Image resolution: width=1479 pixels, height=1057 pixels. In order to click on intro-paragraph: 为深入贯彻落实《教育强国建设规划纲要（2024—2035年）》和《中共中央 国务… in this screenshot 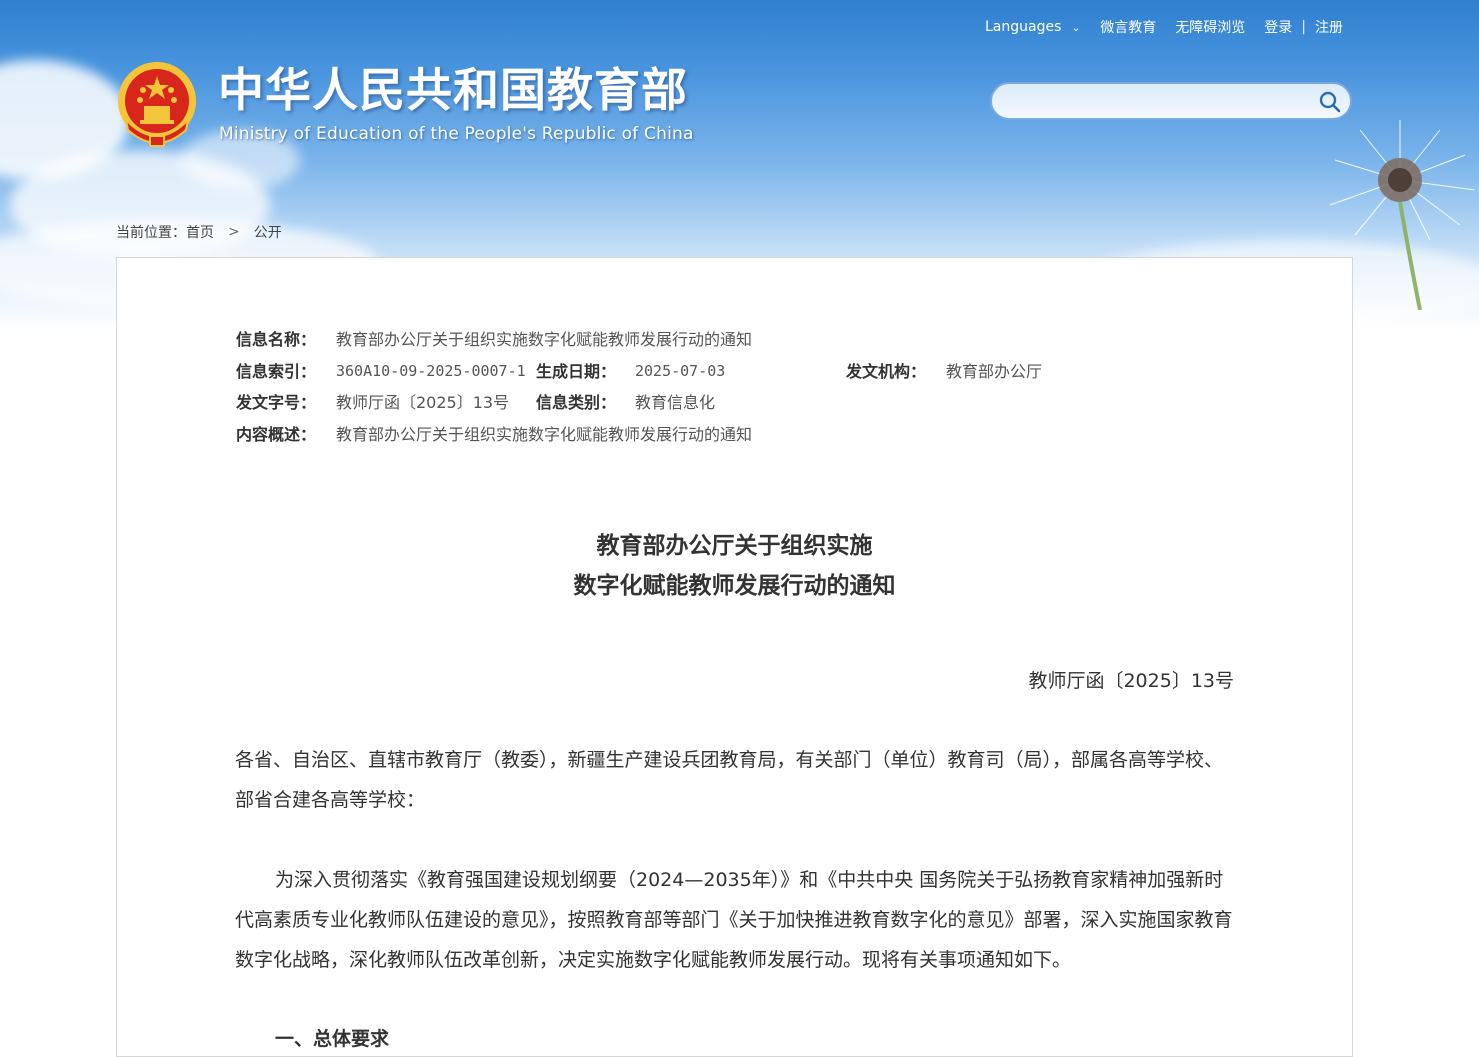, I will do `click(734, 920)`.